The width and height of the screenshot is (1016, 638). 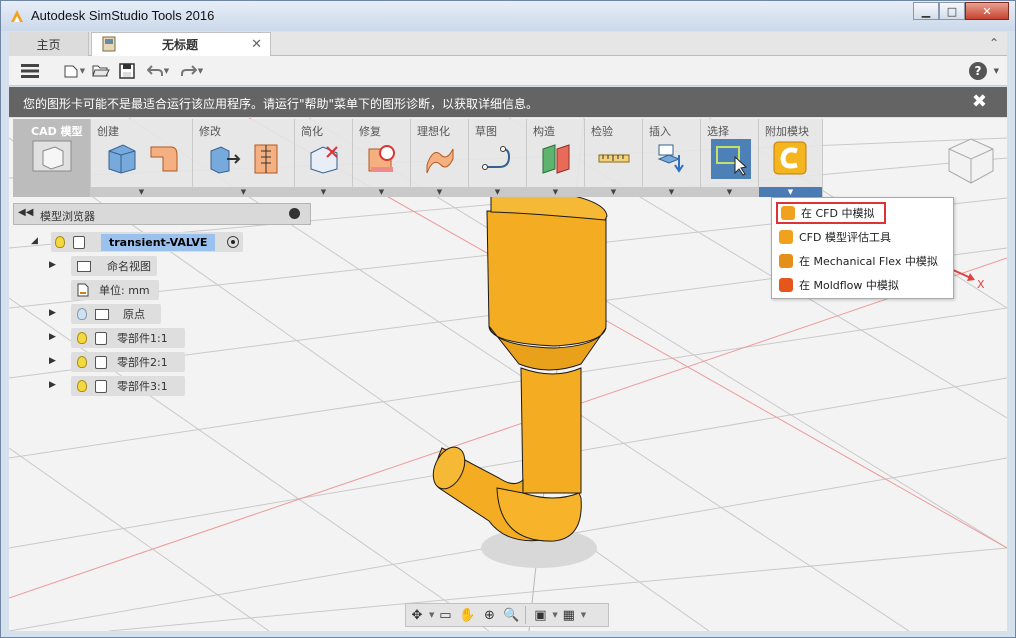 I want to click on fit-window-icon: 🔍, so click(x=511, y=615).